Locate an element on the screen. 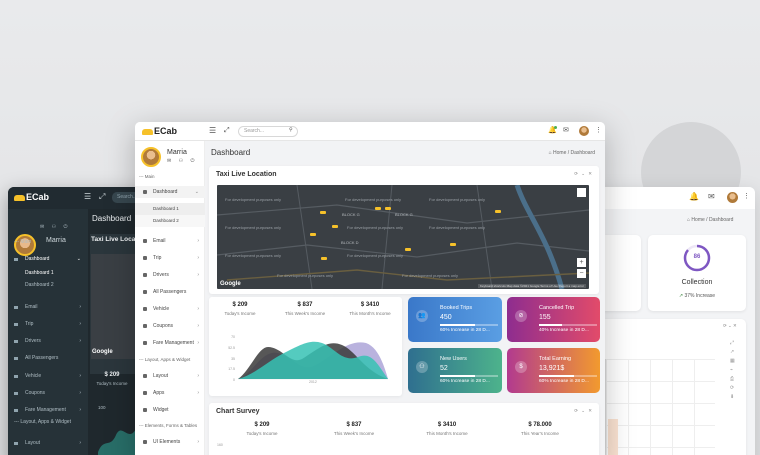 This screenshot has width=760, height=455. map-place-label: BLOCK G is located at coordinates (404, 214).